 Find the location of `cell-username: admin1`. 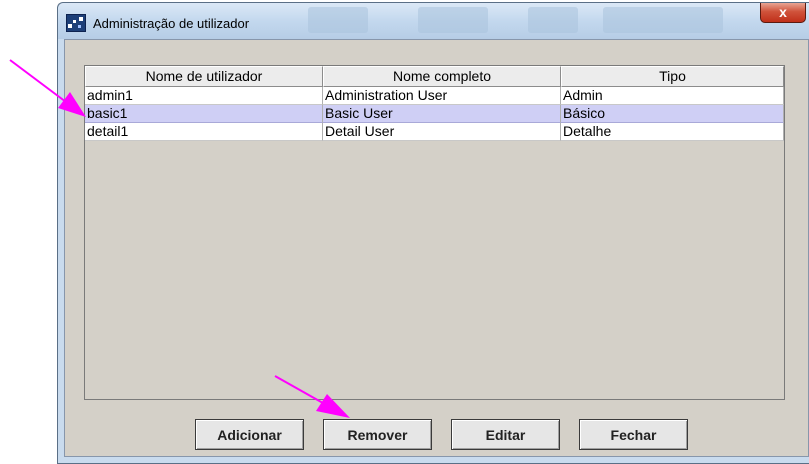

cell-username: admin1 is located at coordinates (204, 96).